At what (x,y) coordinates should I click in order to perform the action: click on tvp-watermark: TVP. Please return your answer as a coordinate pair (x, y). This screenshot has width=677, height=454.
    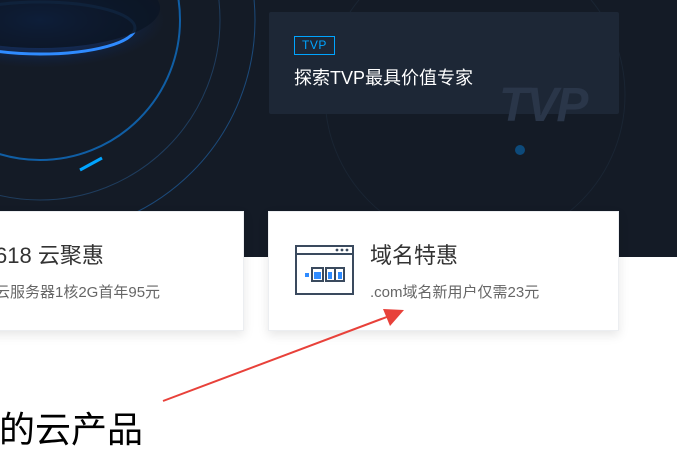
    Looking at the image, I should click on (543, 105).